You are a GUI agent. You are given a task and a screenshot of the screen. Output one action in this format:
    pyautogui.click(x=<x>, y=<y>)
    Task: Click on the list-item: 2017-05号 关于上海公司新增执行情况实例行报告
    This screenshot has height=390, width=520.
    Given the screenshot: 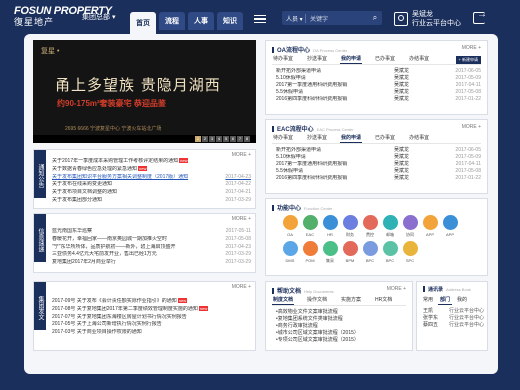 What is the action you would take?
    pyautogui.click(x=151, y=325)
    